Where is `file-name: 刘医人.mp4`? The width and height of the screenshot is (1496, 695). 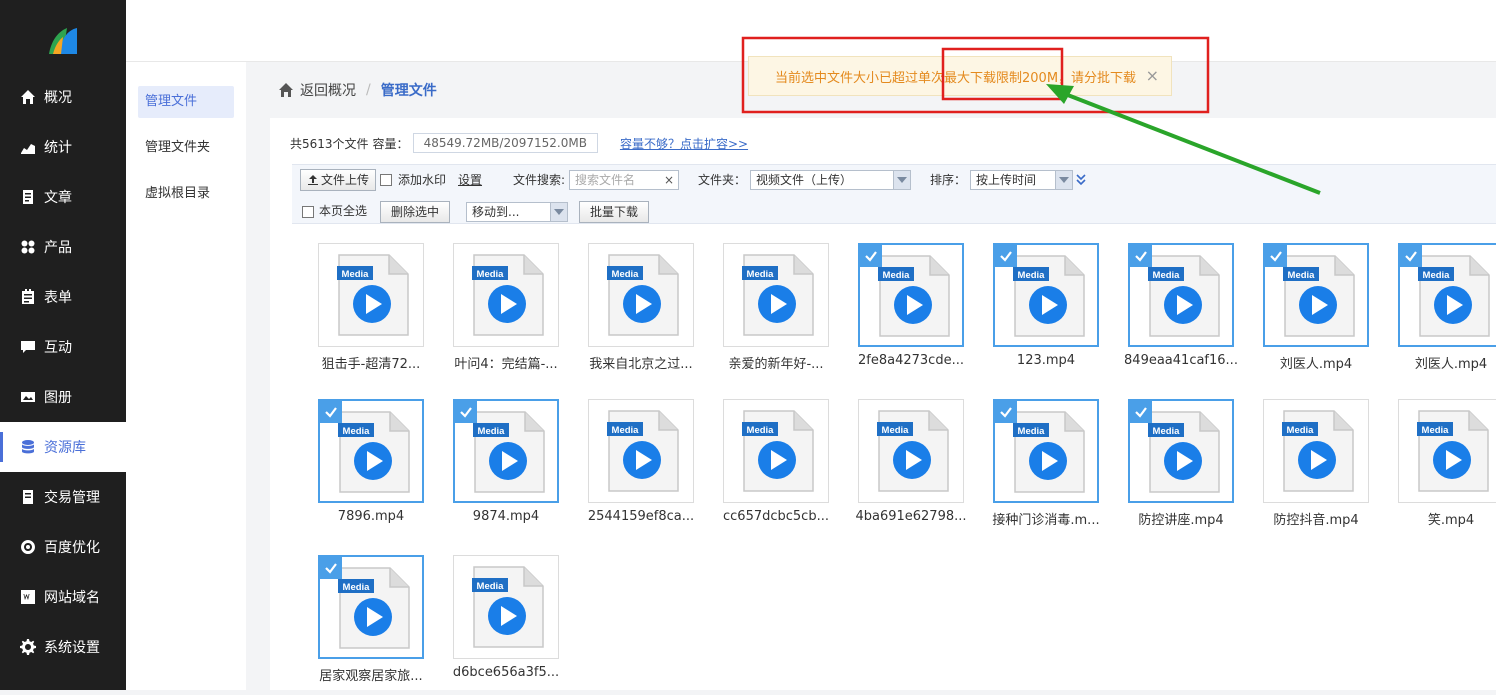 file-name: 刘医人.mp4 is located at coordinates (1451, 364).